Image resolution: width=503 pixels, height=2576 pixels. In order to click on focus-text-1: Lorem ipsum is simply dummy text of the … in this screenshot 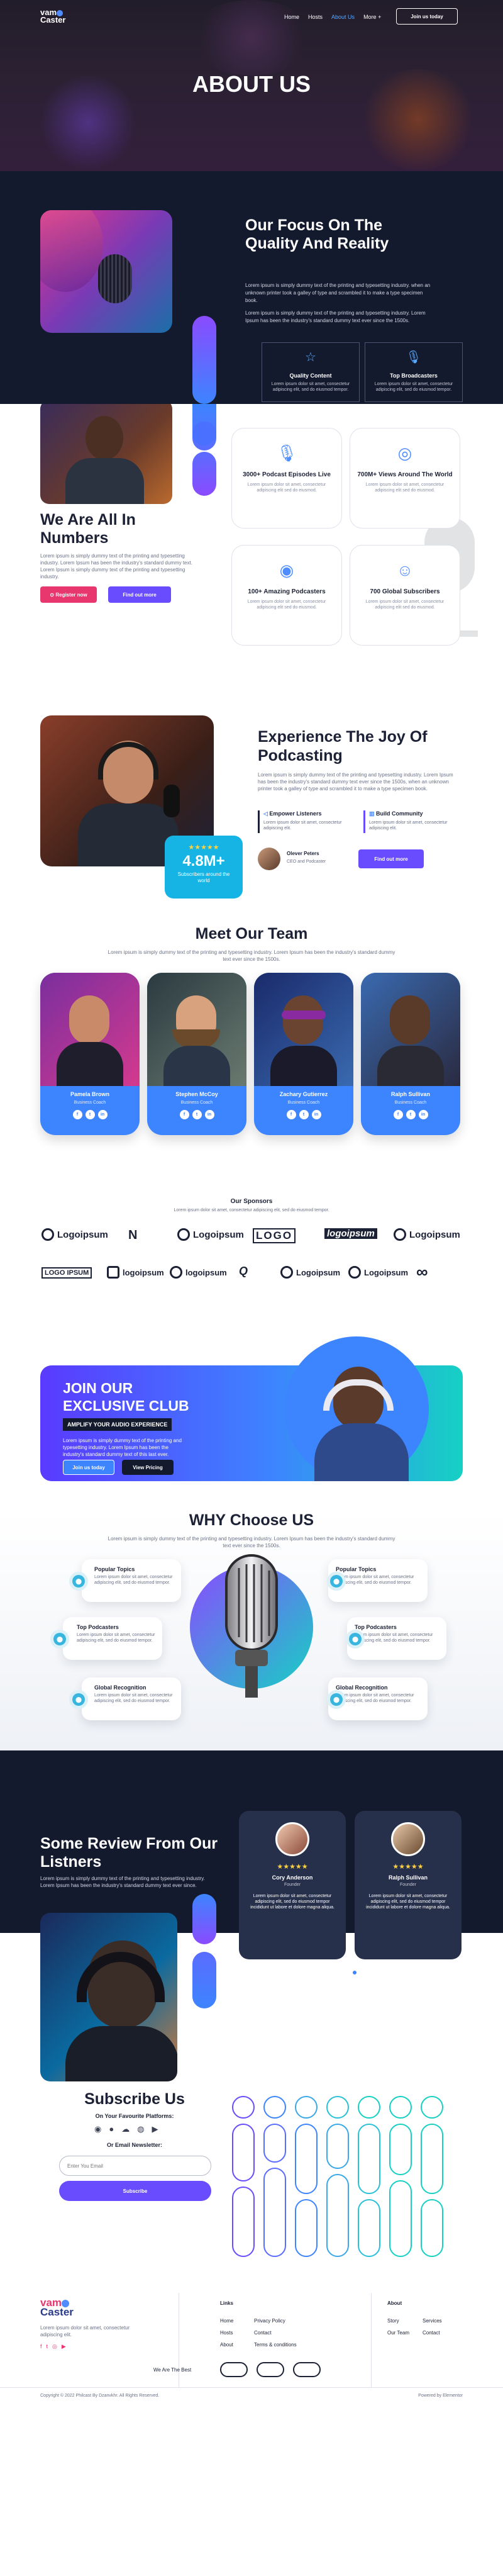, I will do `click(338, 293)`.